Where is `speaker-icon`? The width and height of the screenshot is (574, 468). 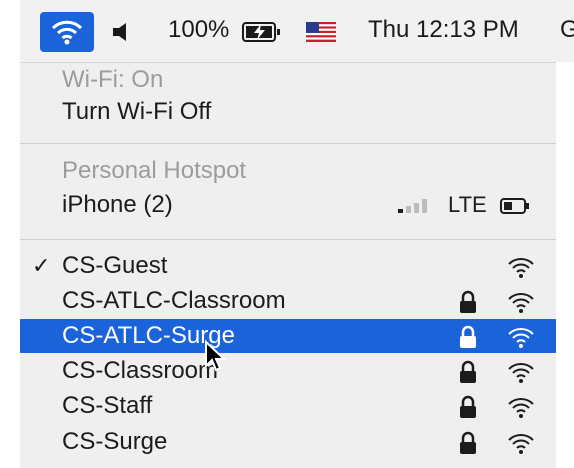
speaker-icon is located at coordinates (122, 32).